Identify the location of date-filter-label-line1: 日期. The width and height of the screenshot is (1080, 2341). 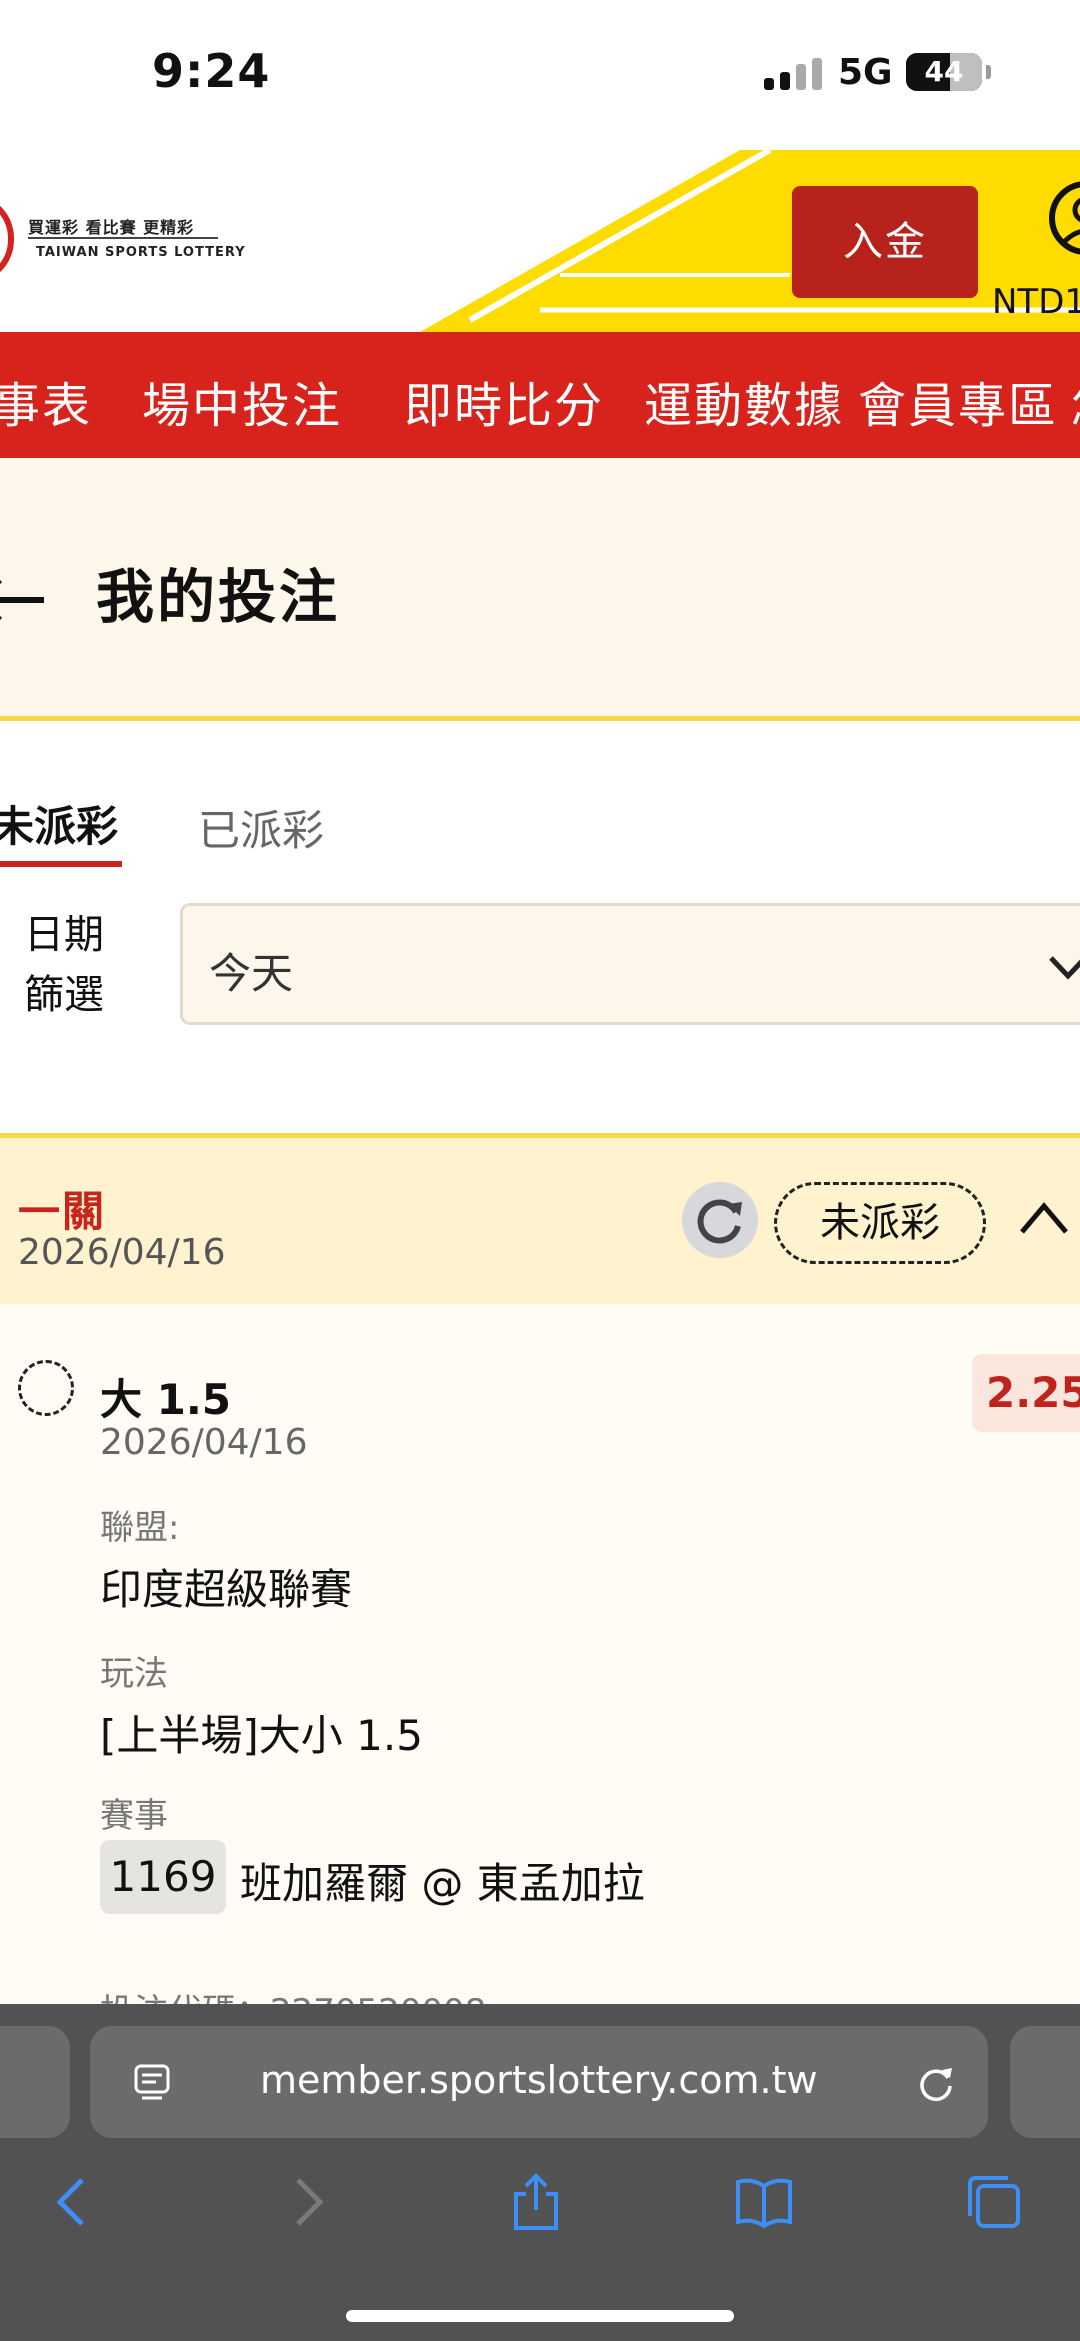
(64, 935).